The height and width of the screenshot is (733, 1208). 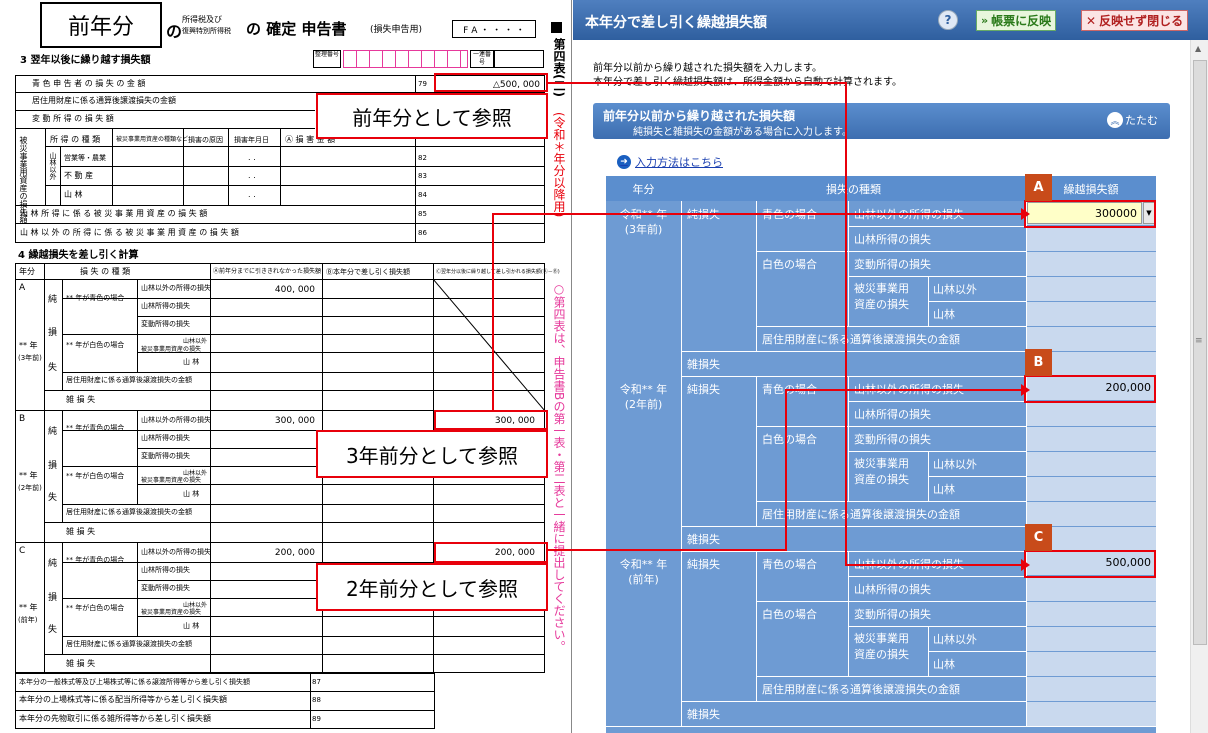 I want to click on help-icon: ?, so click(x=948, y=20).